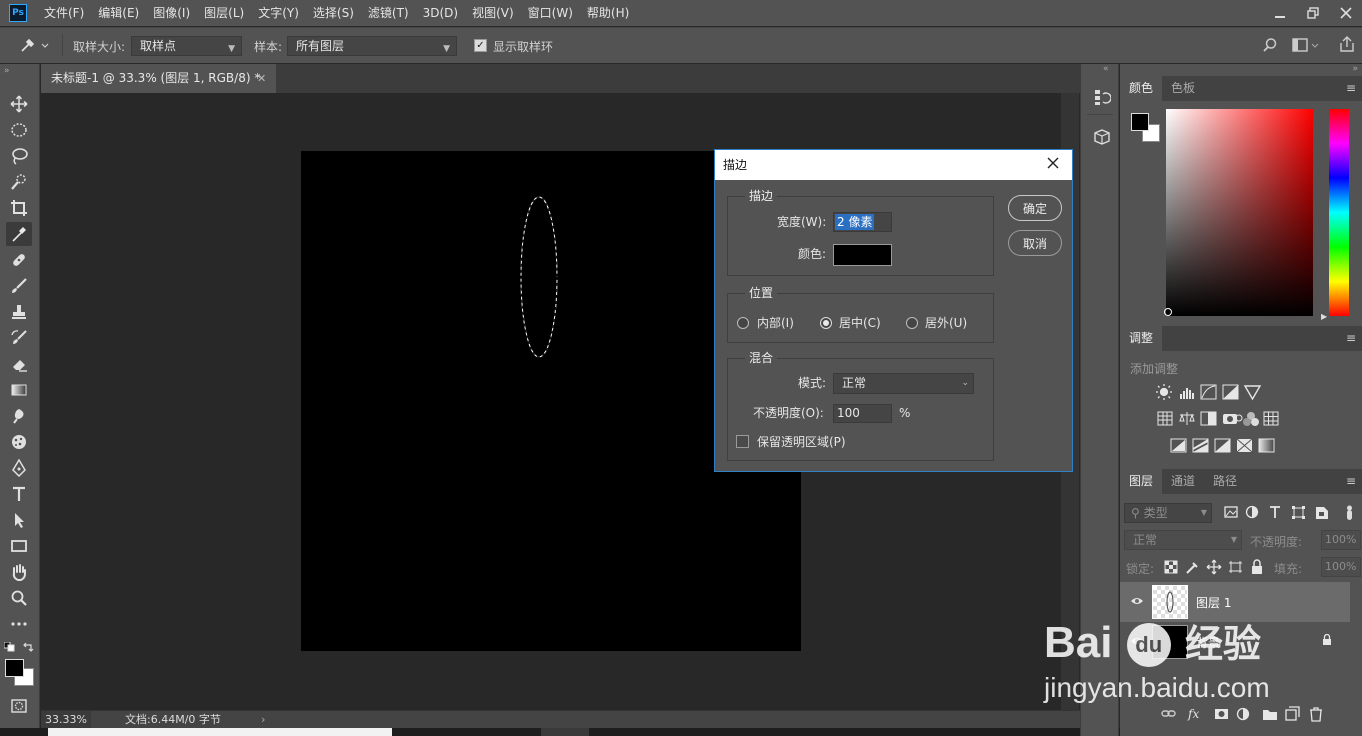 This screenshot has width=1362, height=736. Describe the element at coordinates (19, 130) in the screenshot. I see `marquee-tool` at that location.